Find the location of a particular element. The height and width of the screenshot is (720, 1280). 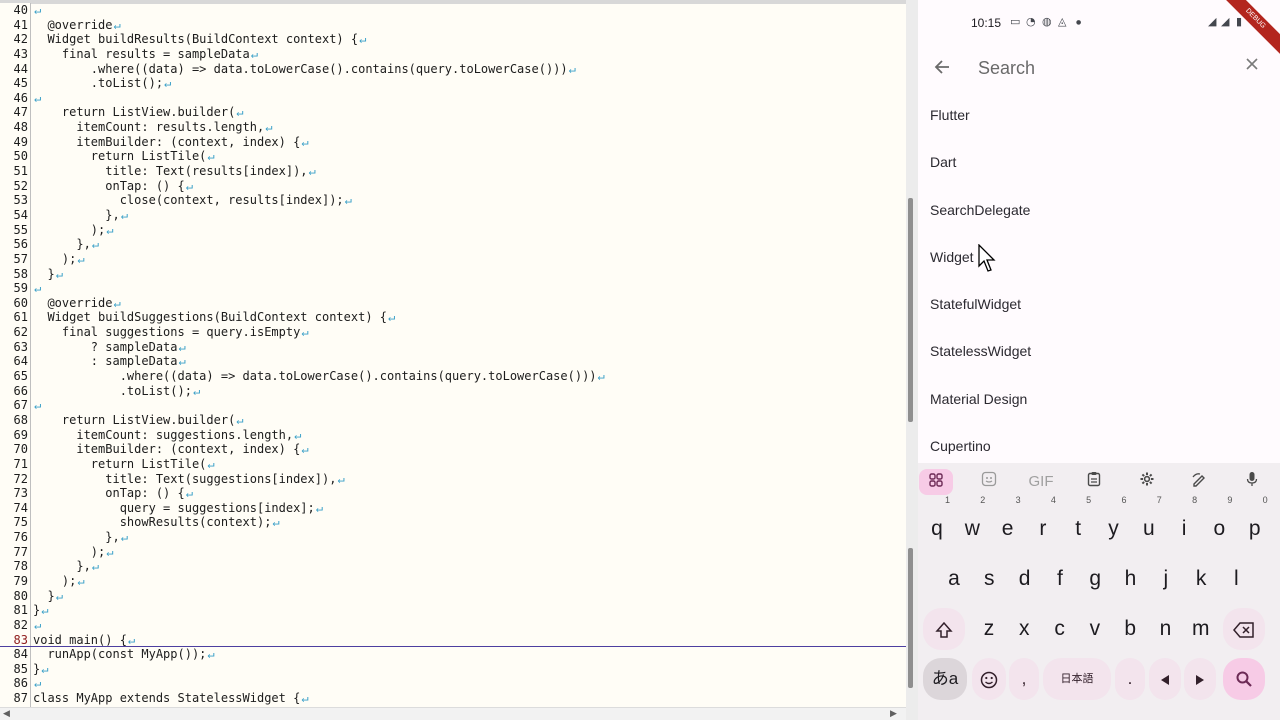

letter-key: e3 is located at coordinates (1008, 523).